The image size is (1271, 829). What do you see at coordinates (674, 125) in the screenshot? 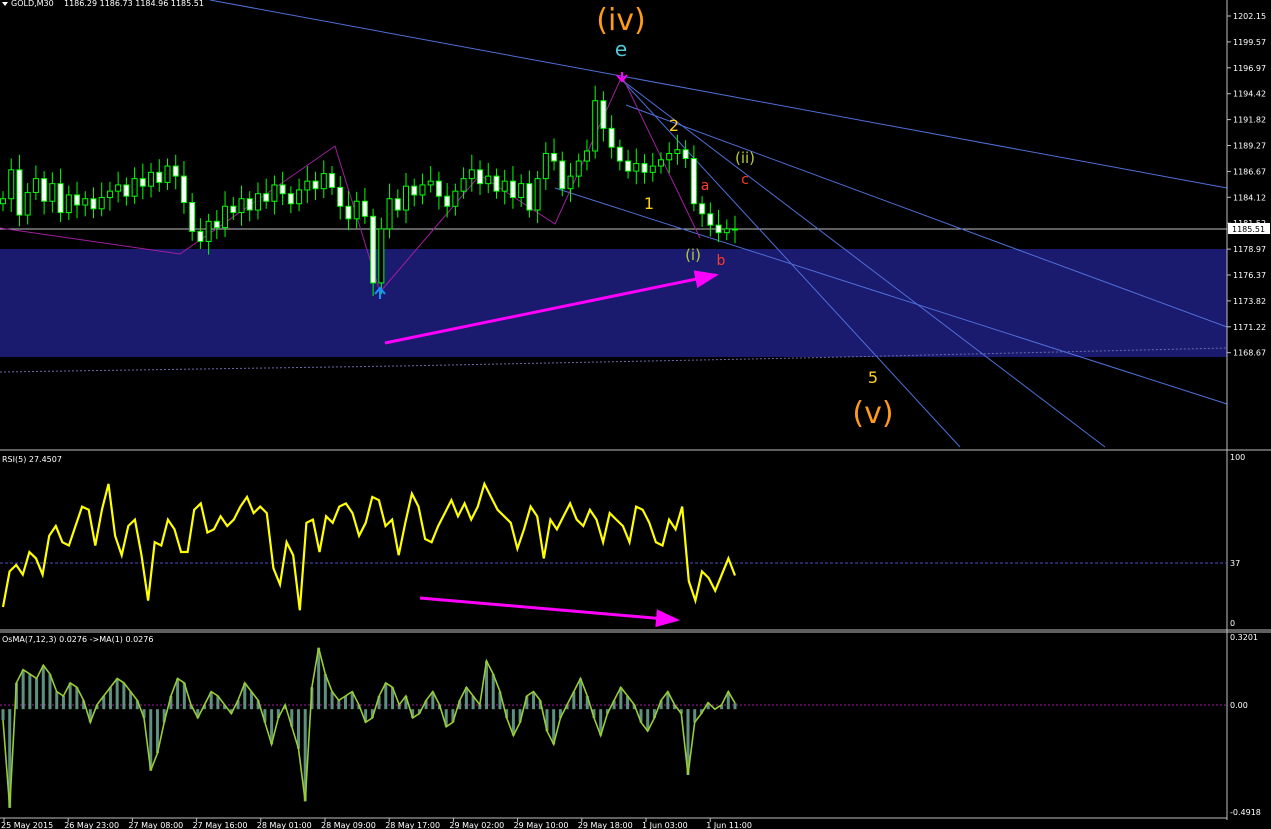
I see `wave-label-2: 2` at bounding box center [674, 125].